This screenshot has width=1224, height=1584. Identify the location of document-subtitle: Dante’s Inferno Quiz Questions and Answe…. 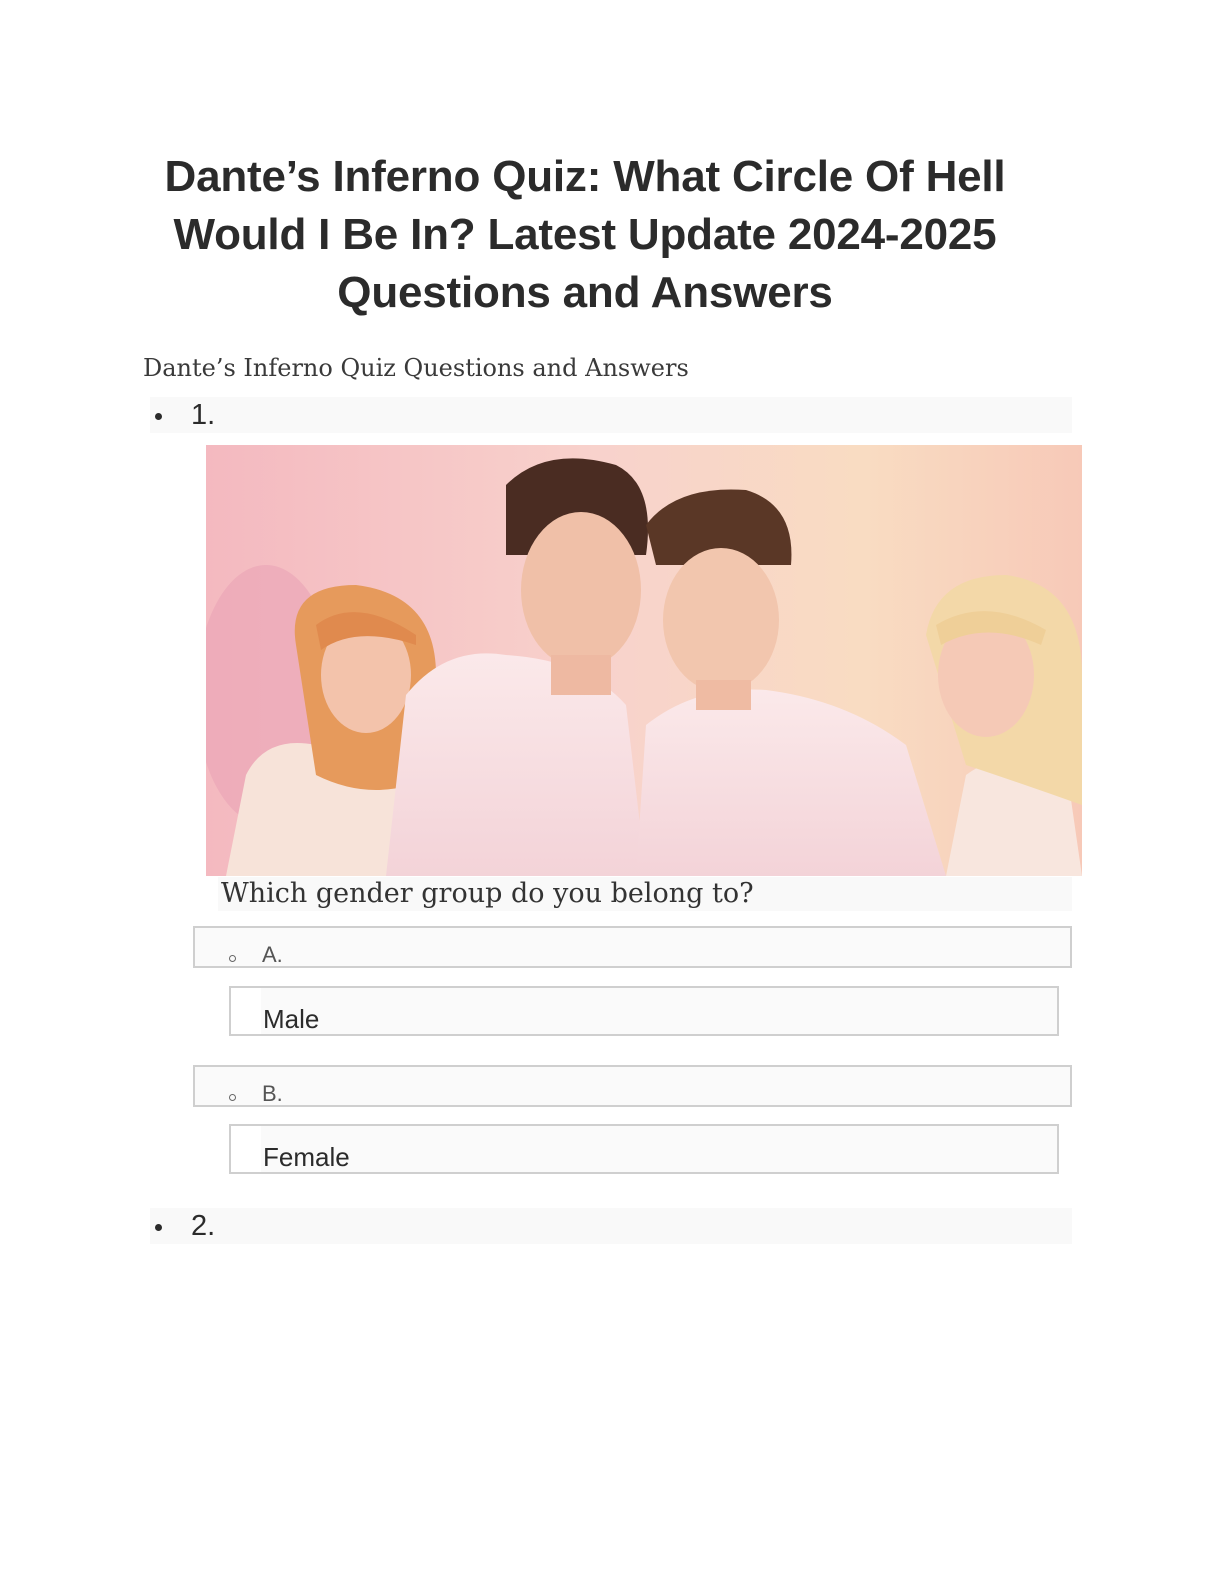
(416, 368).